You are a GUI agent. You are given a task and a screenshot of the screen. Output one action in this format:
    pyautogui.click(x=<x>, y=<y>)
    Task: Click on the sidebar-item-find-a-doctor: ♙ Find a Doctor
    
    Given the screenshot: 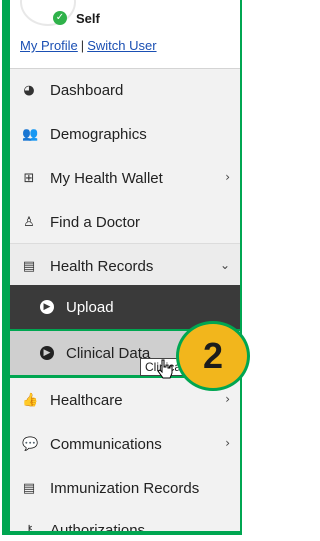 What is the action you would take?
    pyautogui.click(x=125, y=222)
    